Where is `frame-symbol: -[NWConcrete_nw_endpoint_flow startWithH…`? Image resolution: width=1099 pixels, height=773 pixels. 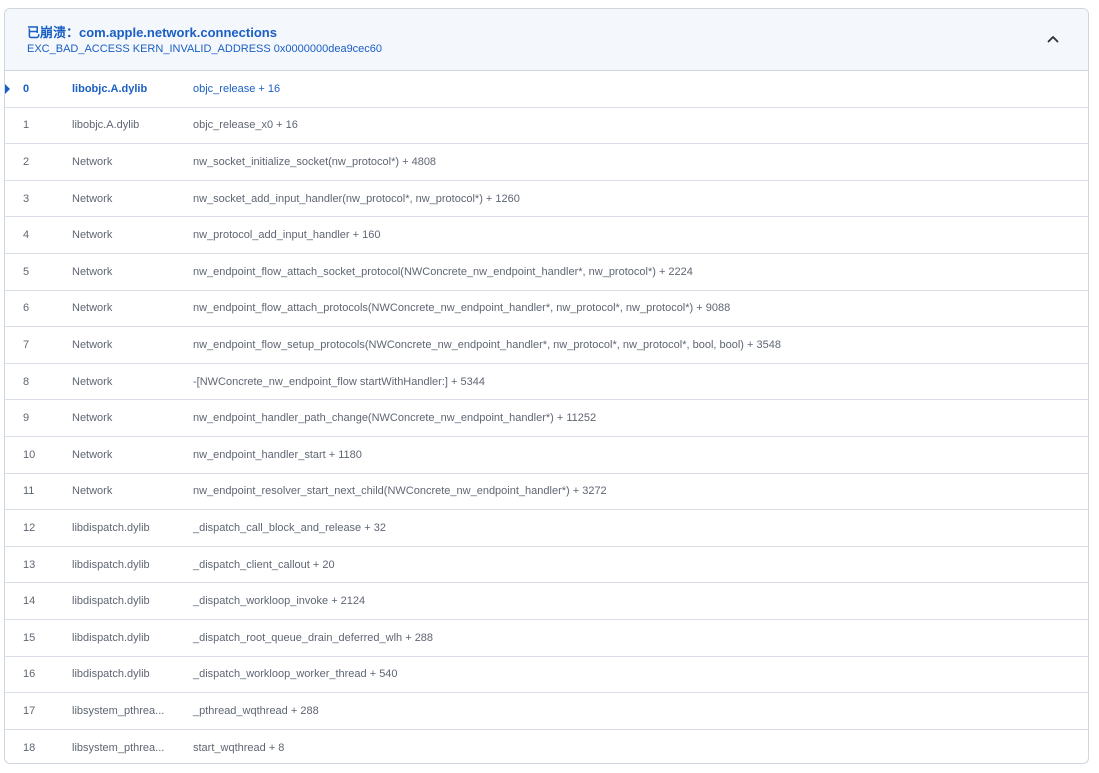 frame-symbol: -[NWConcrete_nw_endpoint_flow startWithH… is located at coordinates (339, 381).